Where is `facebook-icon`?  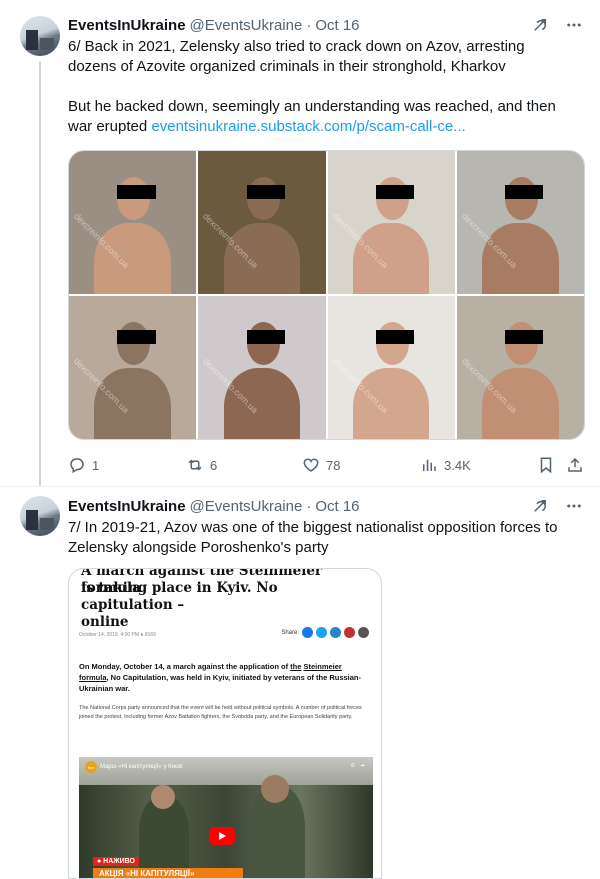
facebook-icon is located at coordinates (307, 632).